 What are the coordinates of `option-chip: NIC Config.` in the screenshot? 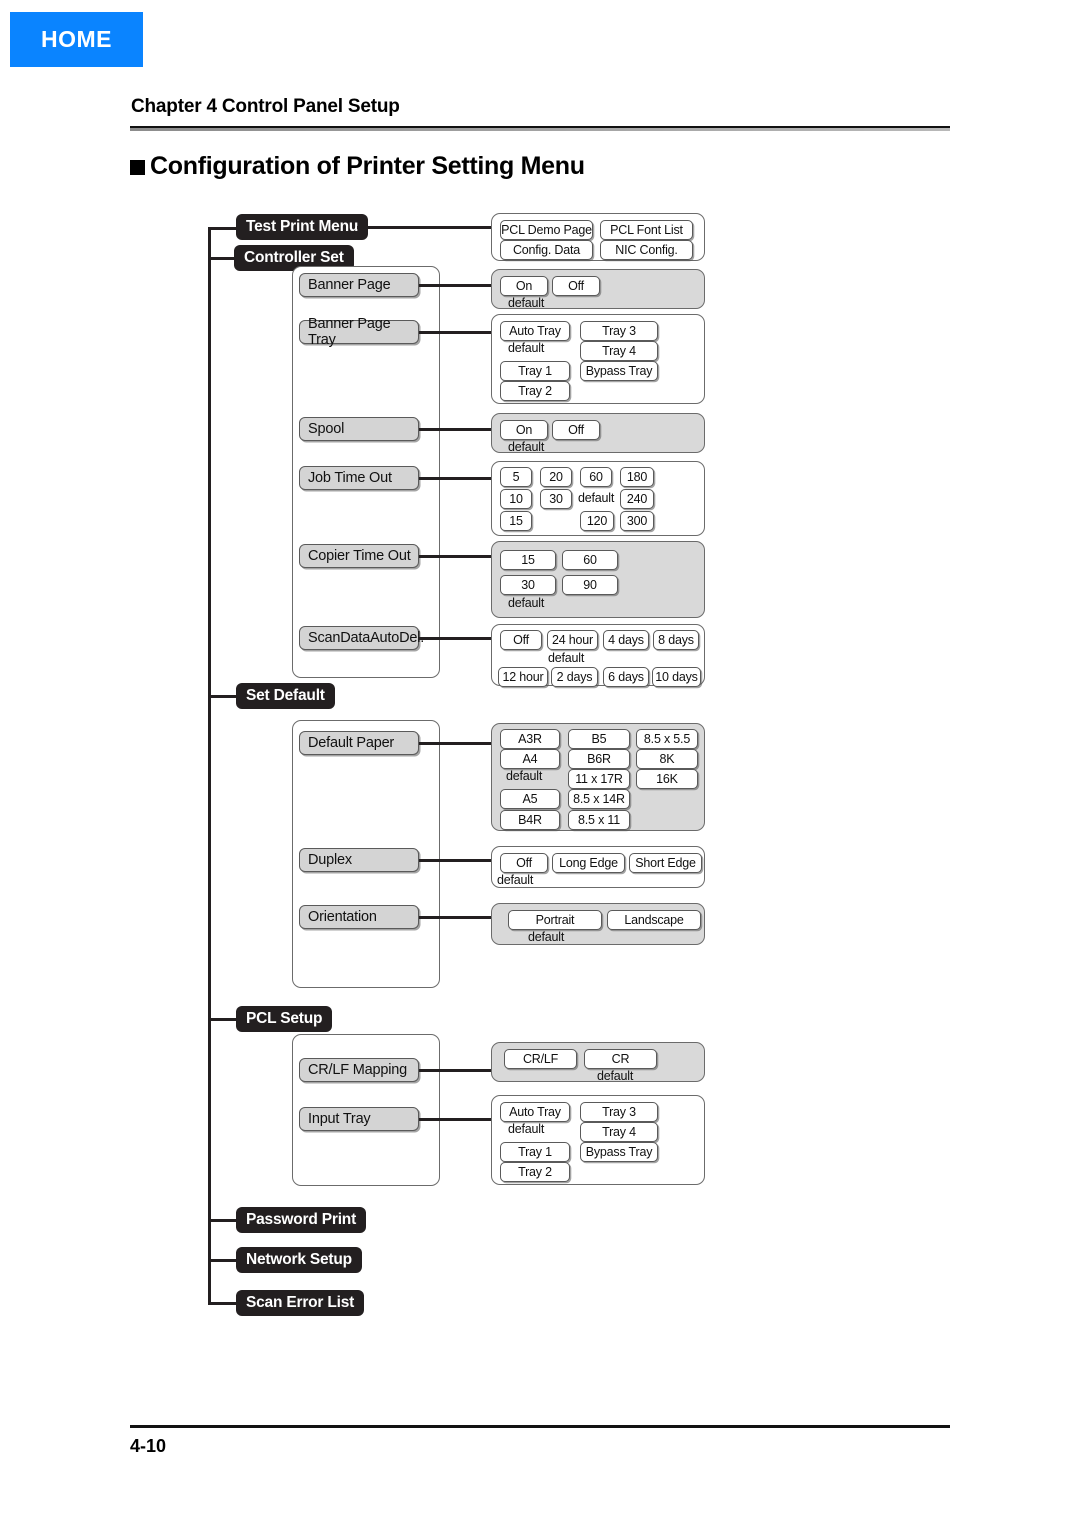 It's located at (646, 250).